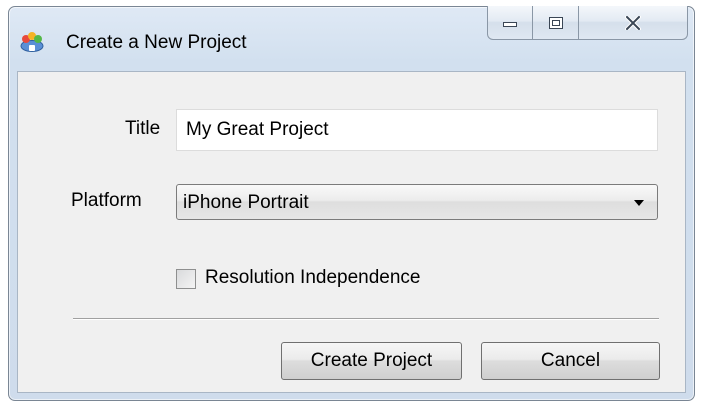 This screenshot has width=703, height=407. I want to click on close-button, so click(633, 23).